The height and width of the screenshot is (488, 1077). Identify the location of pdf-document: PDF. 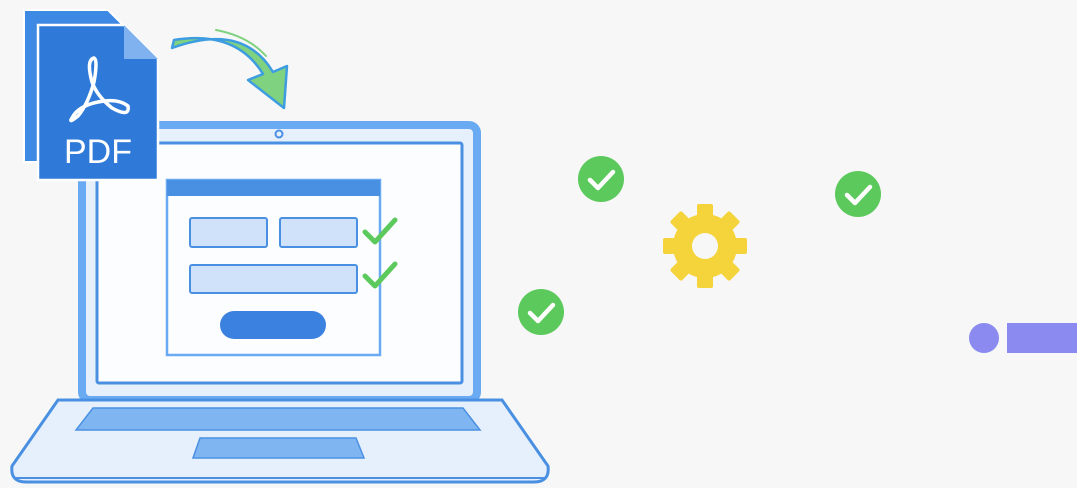
(91, 95).